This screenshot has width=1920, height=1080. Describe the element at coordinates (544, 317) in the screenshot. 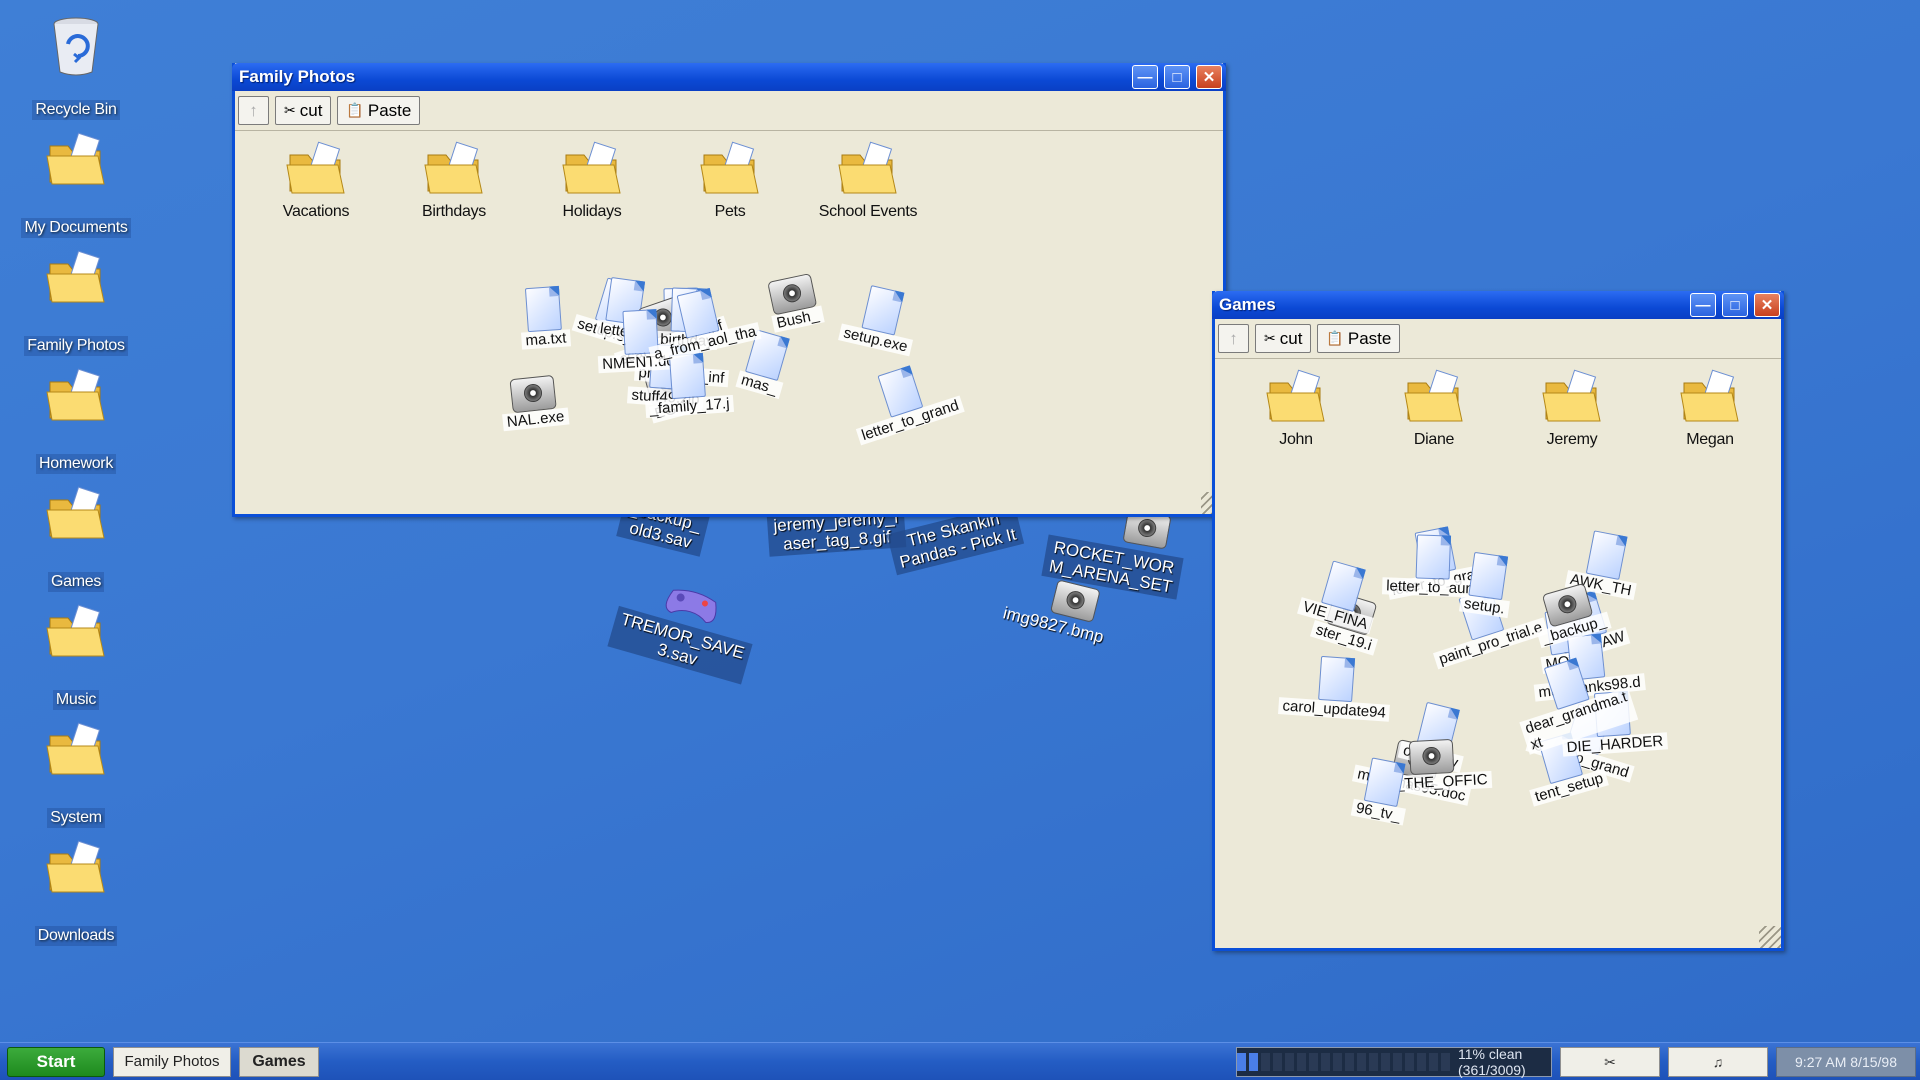

I see `pile-file: ma.txt` at that location.